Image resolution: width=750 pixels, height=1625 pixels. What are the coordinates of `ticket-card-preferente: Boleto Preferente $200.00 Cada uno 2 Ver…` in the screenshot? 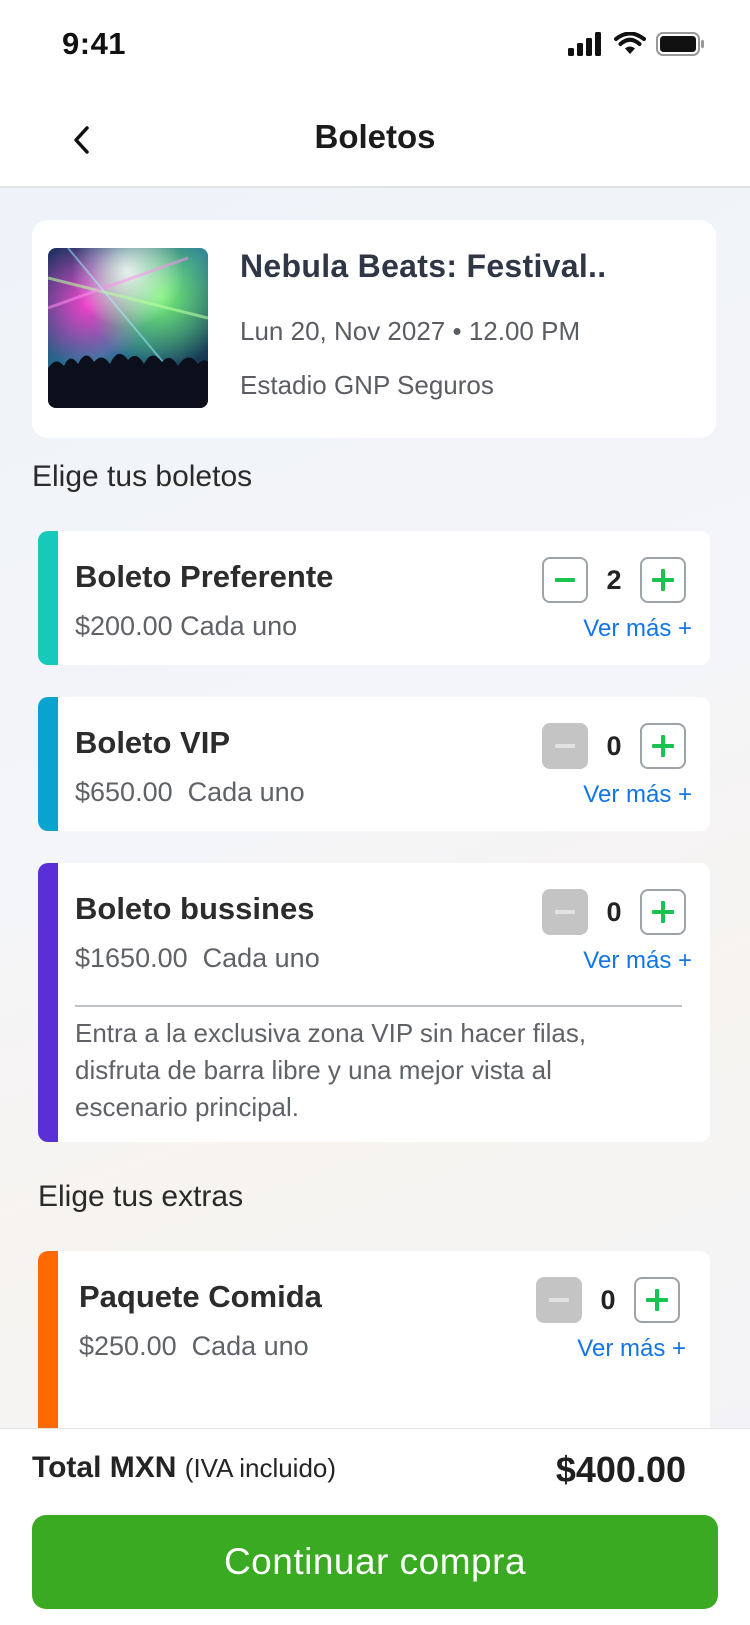 It's located at (374, 598).